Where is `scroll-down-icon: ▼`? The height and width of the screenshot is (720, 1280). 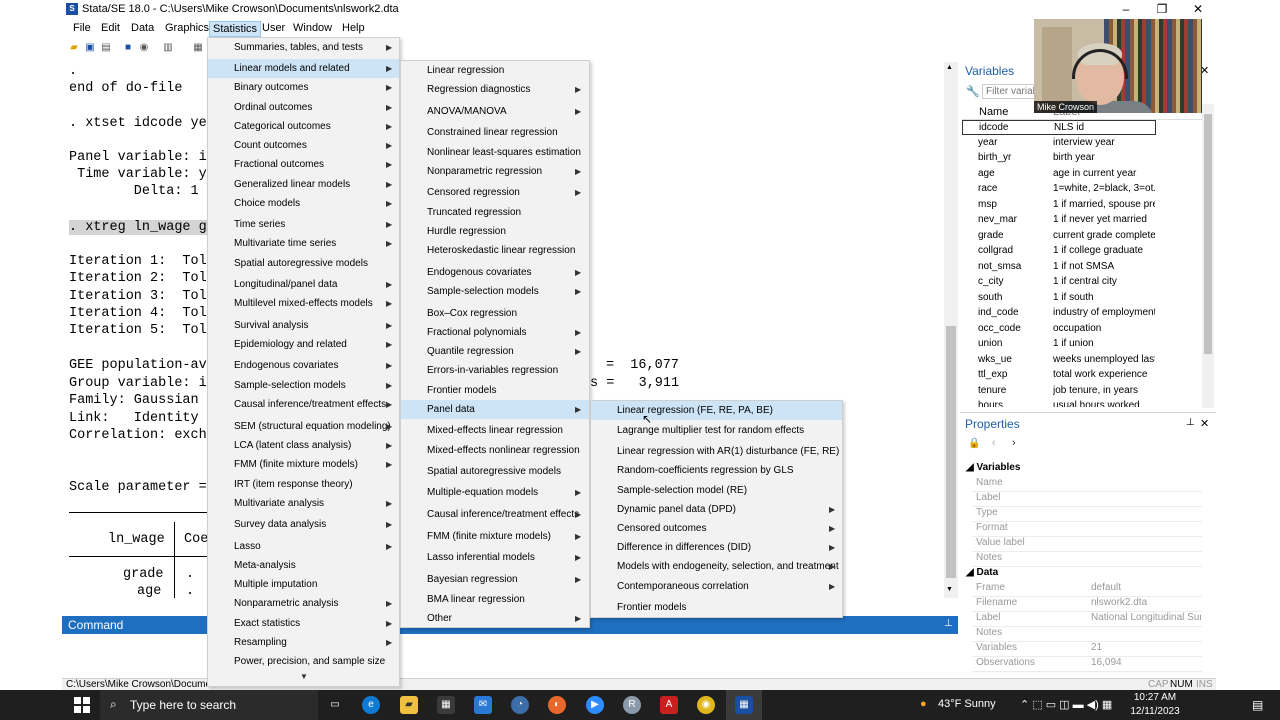 scroll-down-icon: ▼ is located at coordinates (949, 589).